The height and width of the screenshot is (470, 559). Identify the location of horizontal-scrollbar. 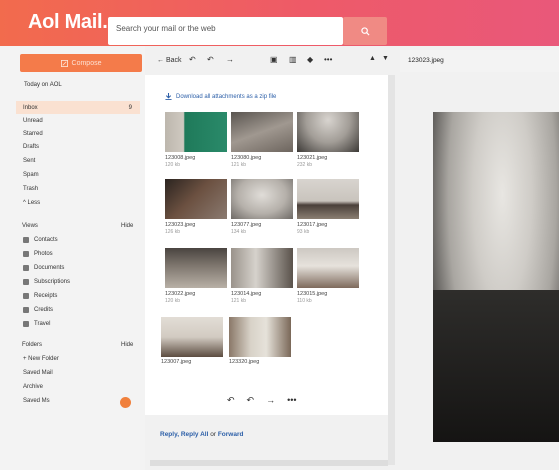
(269, 463).